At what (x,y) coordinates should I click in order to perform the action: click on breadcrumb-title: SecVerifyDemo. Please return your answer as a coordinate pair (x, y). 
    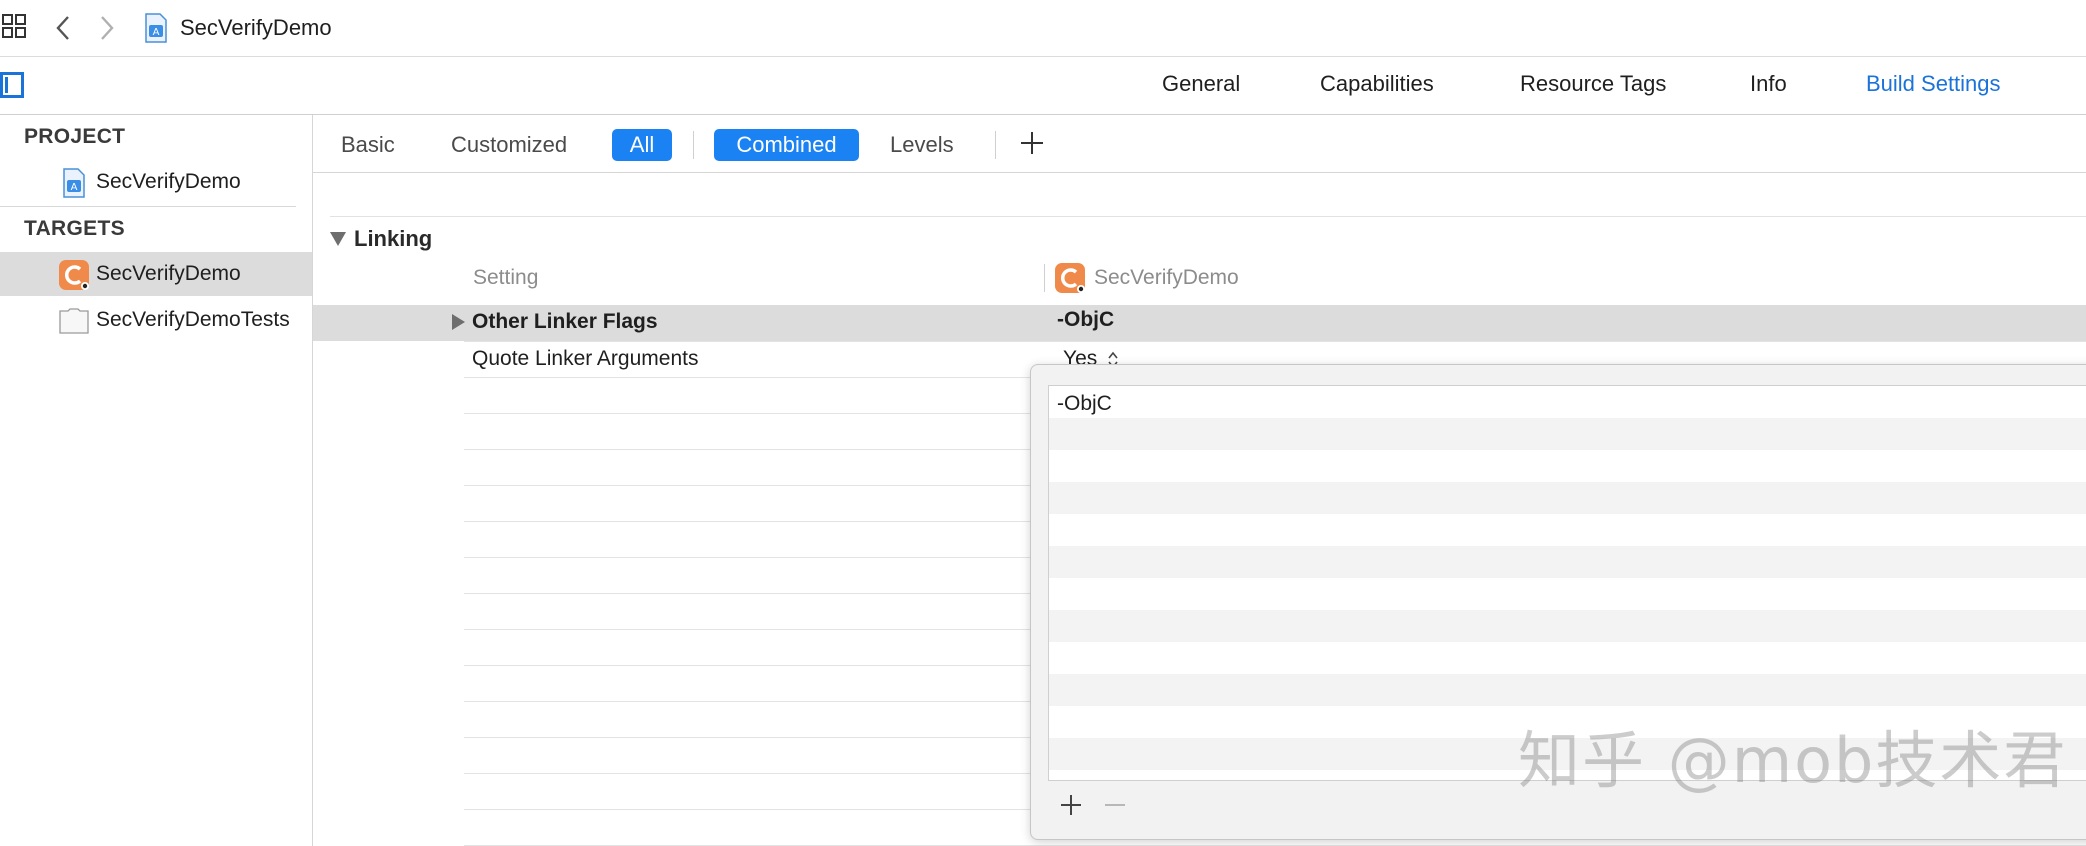
    Looking at the image, I should click on (256, 28).